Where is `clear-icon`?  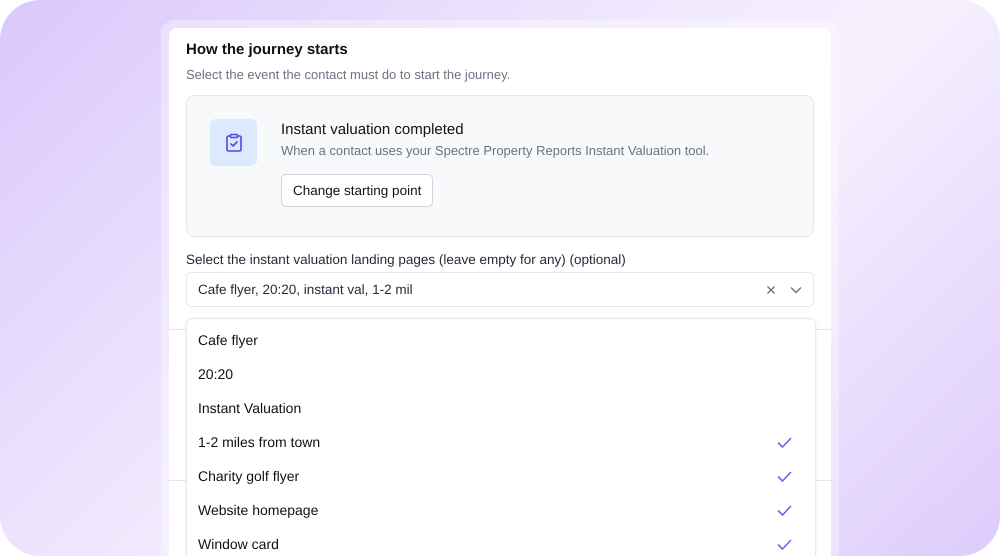 clear-icon is located at coordinates (771, 289).